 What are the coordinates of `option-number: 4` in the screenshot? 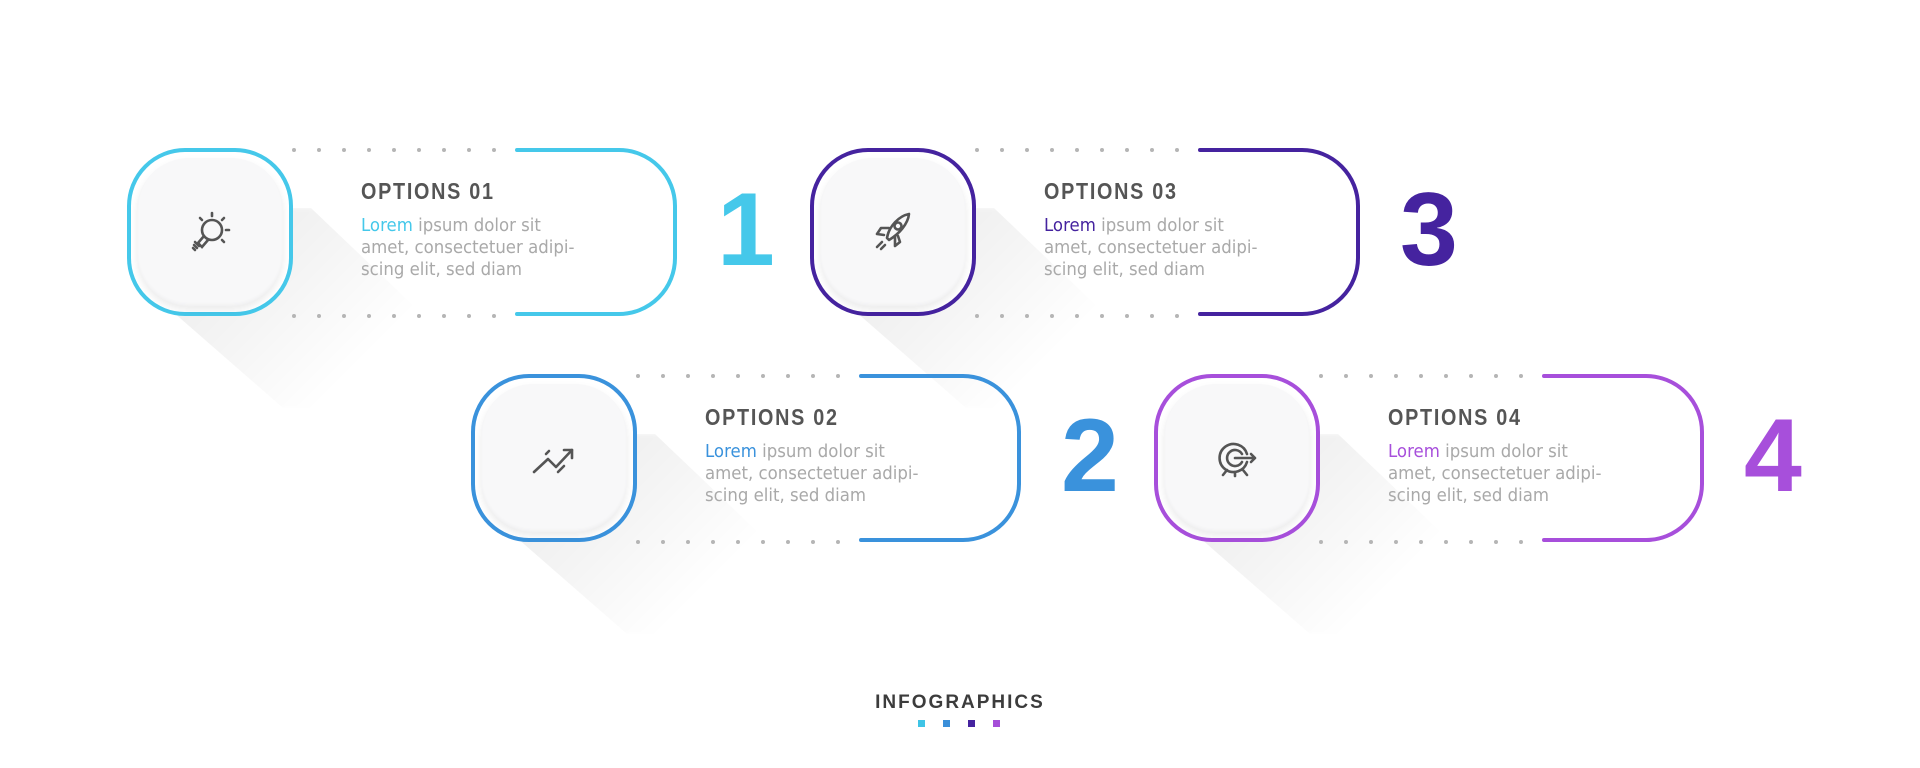 It's located at (1773, 456).